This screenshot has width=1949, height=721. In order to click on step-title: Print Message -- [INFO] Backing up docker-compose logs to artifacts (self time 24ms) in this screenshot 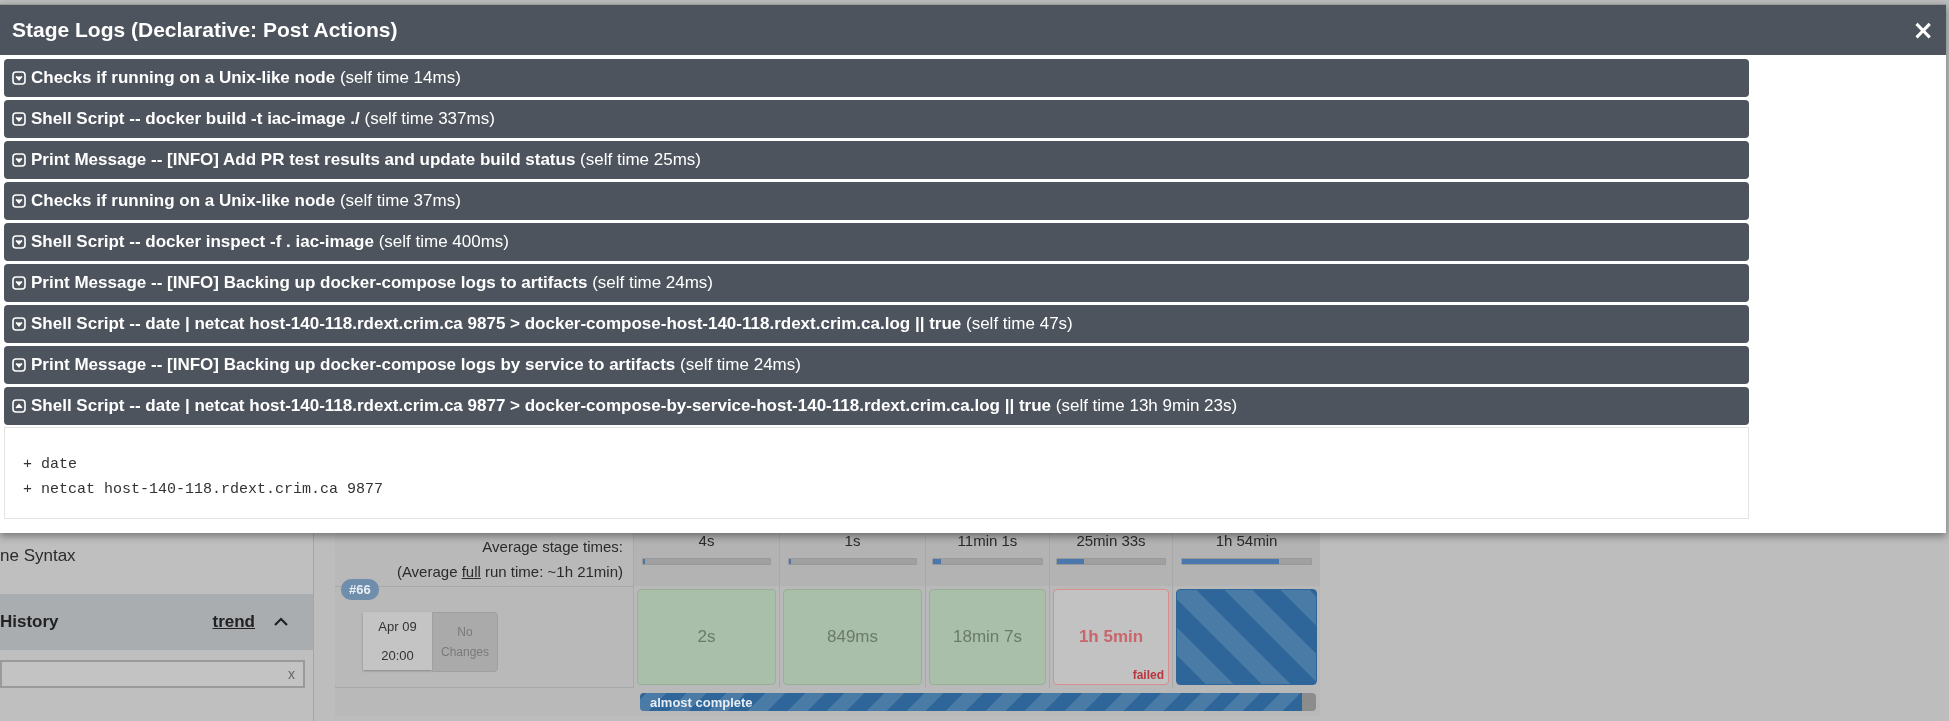, I will do `click(372, 283)`.